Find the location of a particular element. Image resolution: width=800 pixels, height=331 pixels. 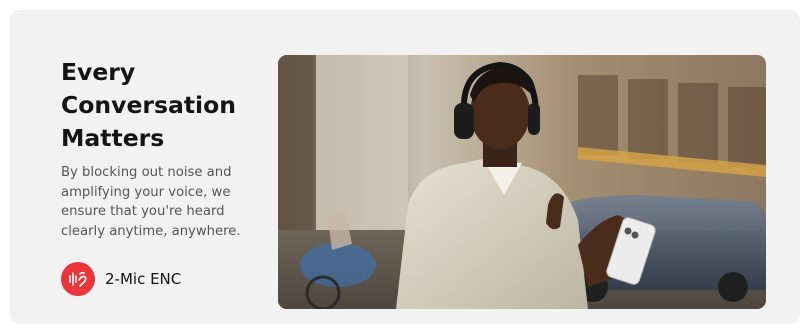

feature-badge: 2-Mic ENC is located at coordinates (121, 279).